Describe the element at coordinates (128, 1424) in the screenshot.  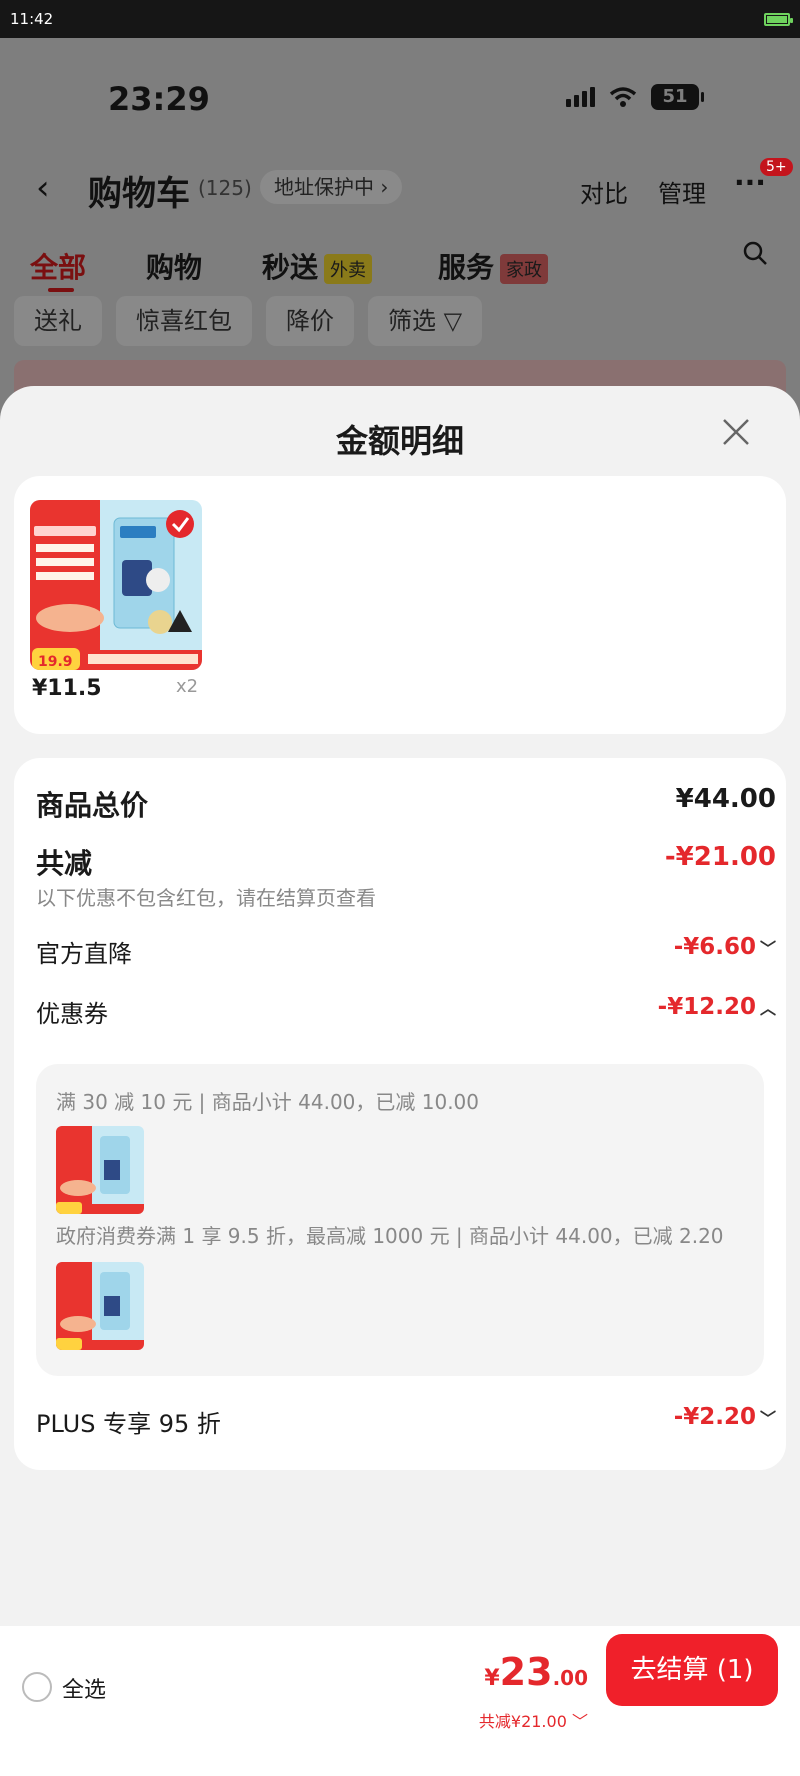
I see `plus-label: PLUS 专享 95 折` at that location.